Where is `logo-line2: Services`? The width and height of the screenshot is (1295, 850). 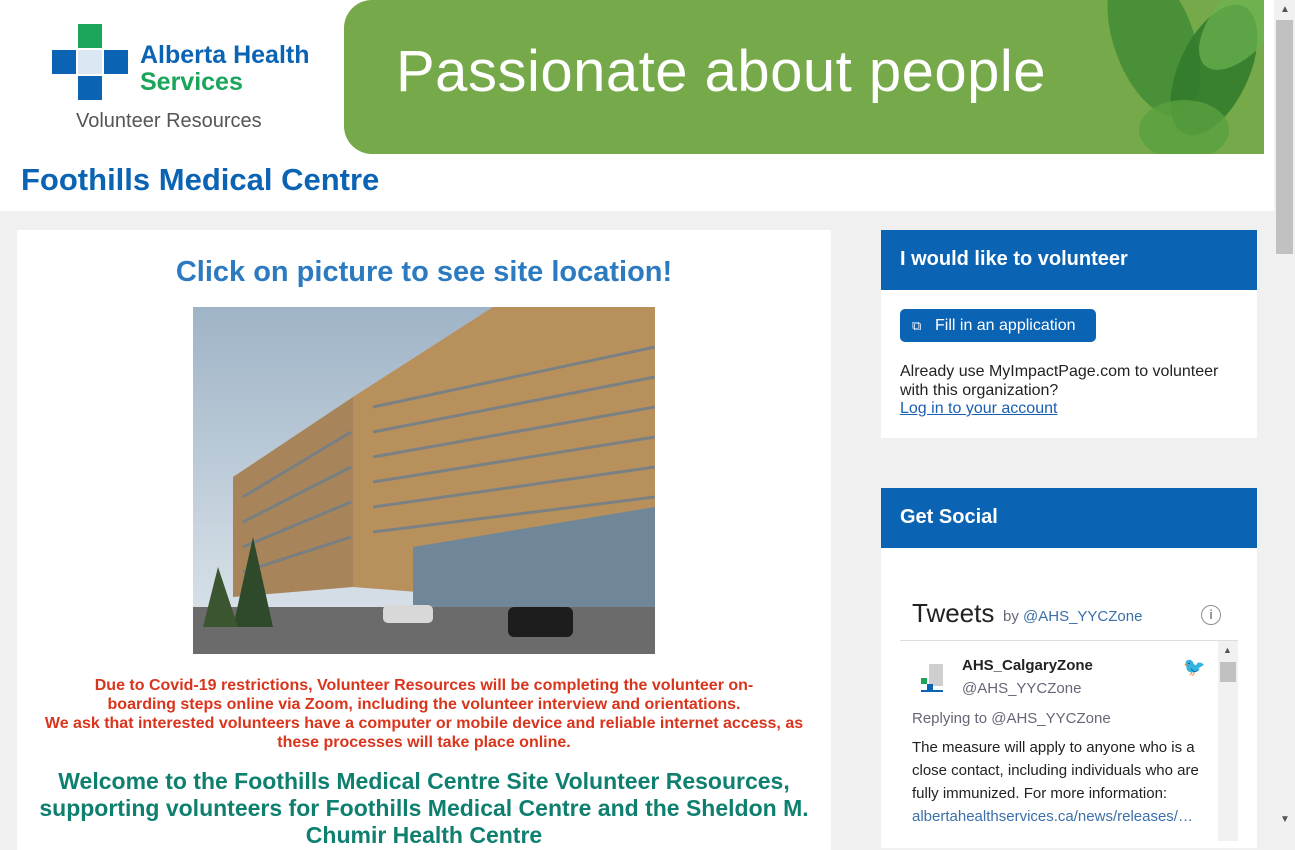
logo-line2: Services is located at coordinates (191, 82).